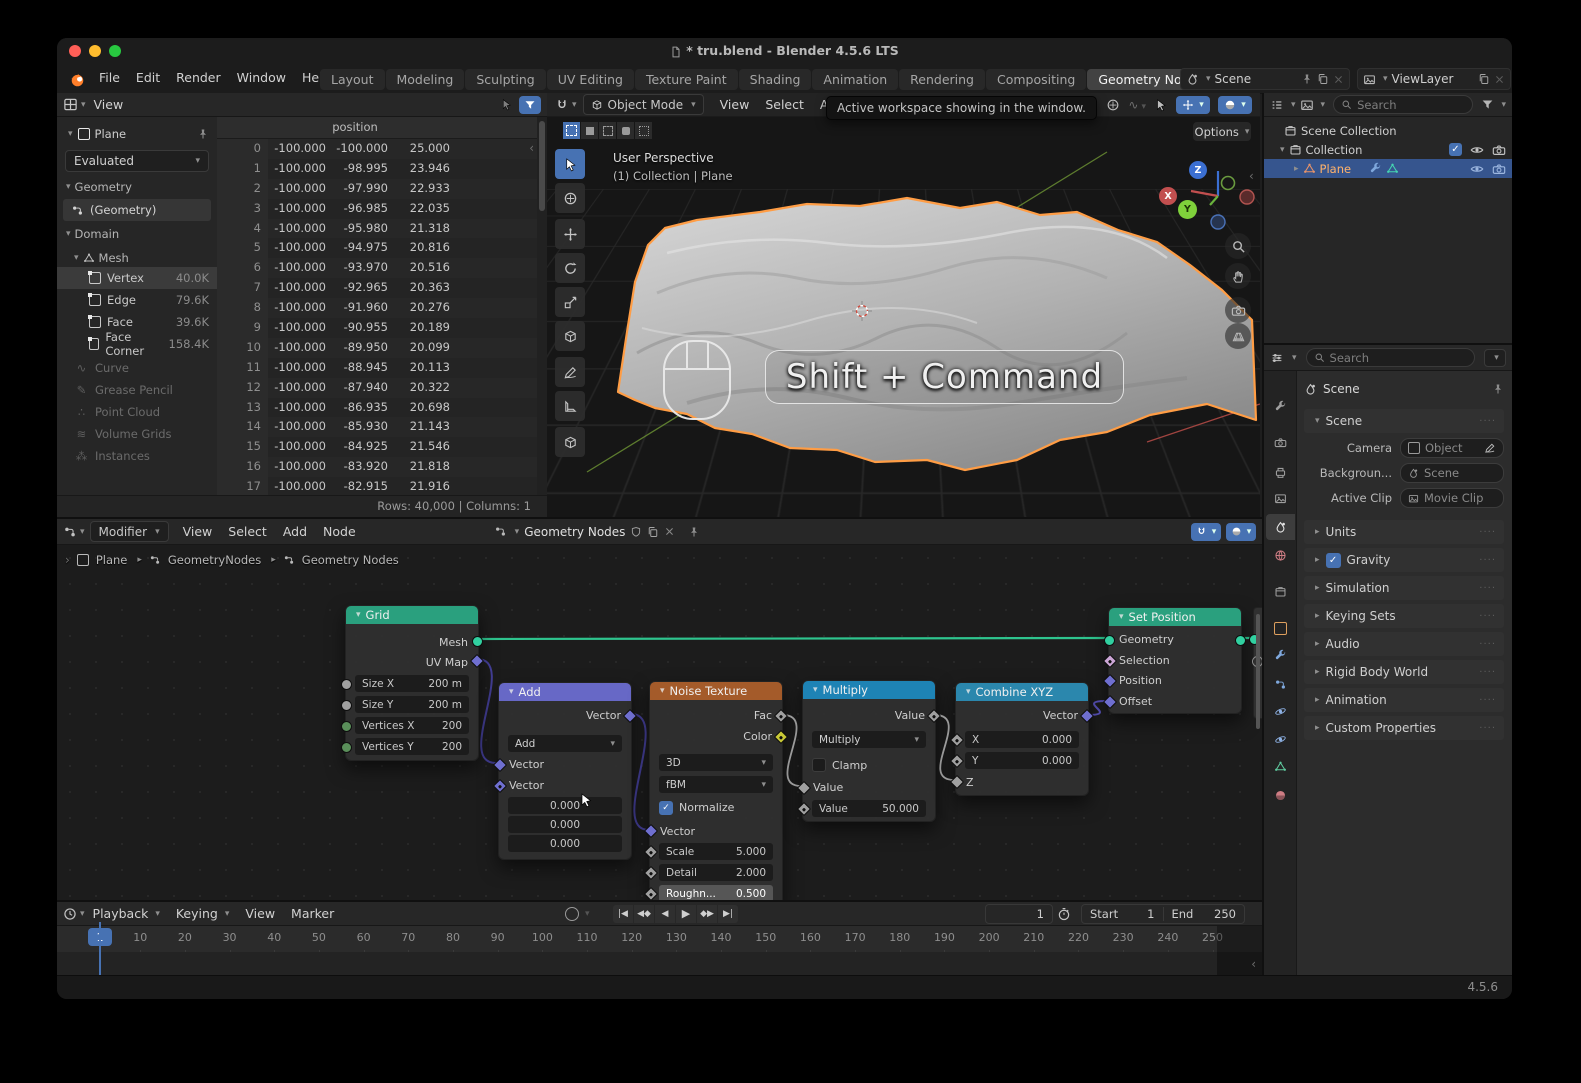 The width and height of the screenshot is (1581, 1083). What do you see at coordinates (148, 78) in the screenshot?
I see `menu-edit: Edit` at bounding box center [148, 78].